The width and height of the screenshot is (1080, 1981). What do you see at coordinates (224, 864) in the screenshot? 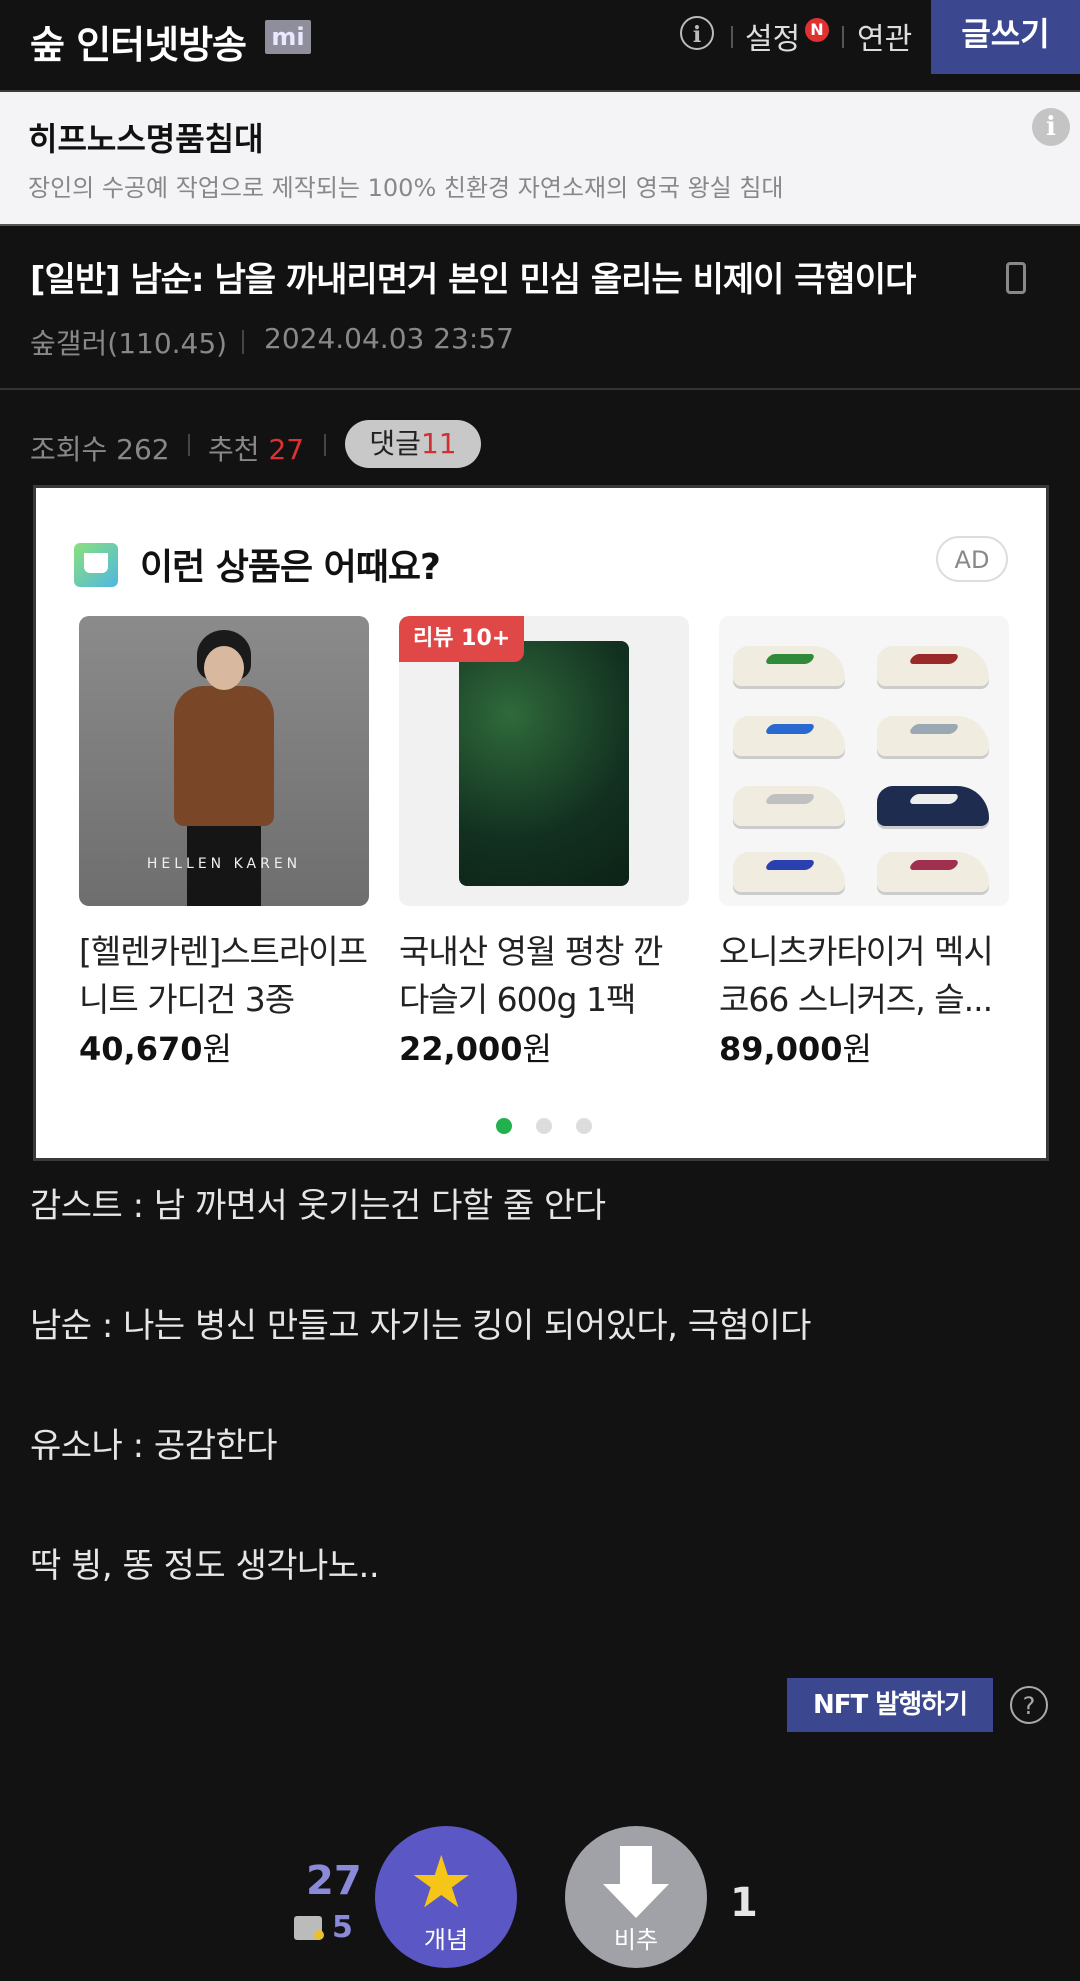
I see `image-brand-text: HELLEN KAREN` at bounding box center [224, 864].